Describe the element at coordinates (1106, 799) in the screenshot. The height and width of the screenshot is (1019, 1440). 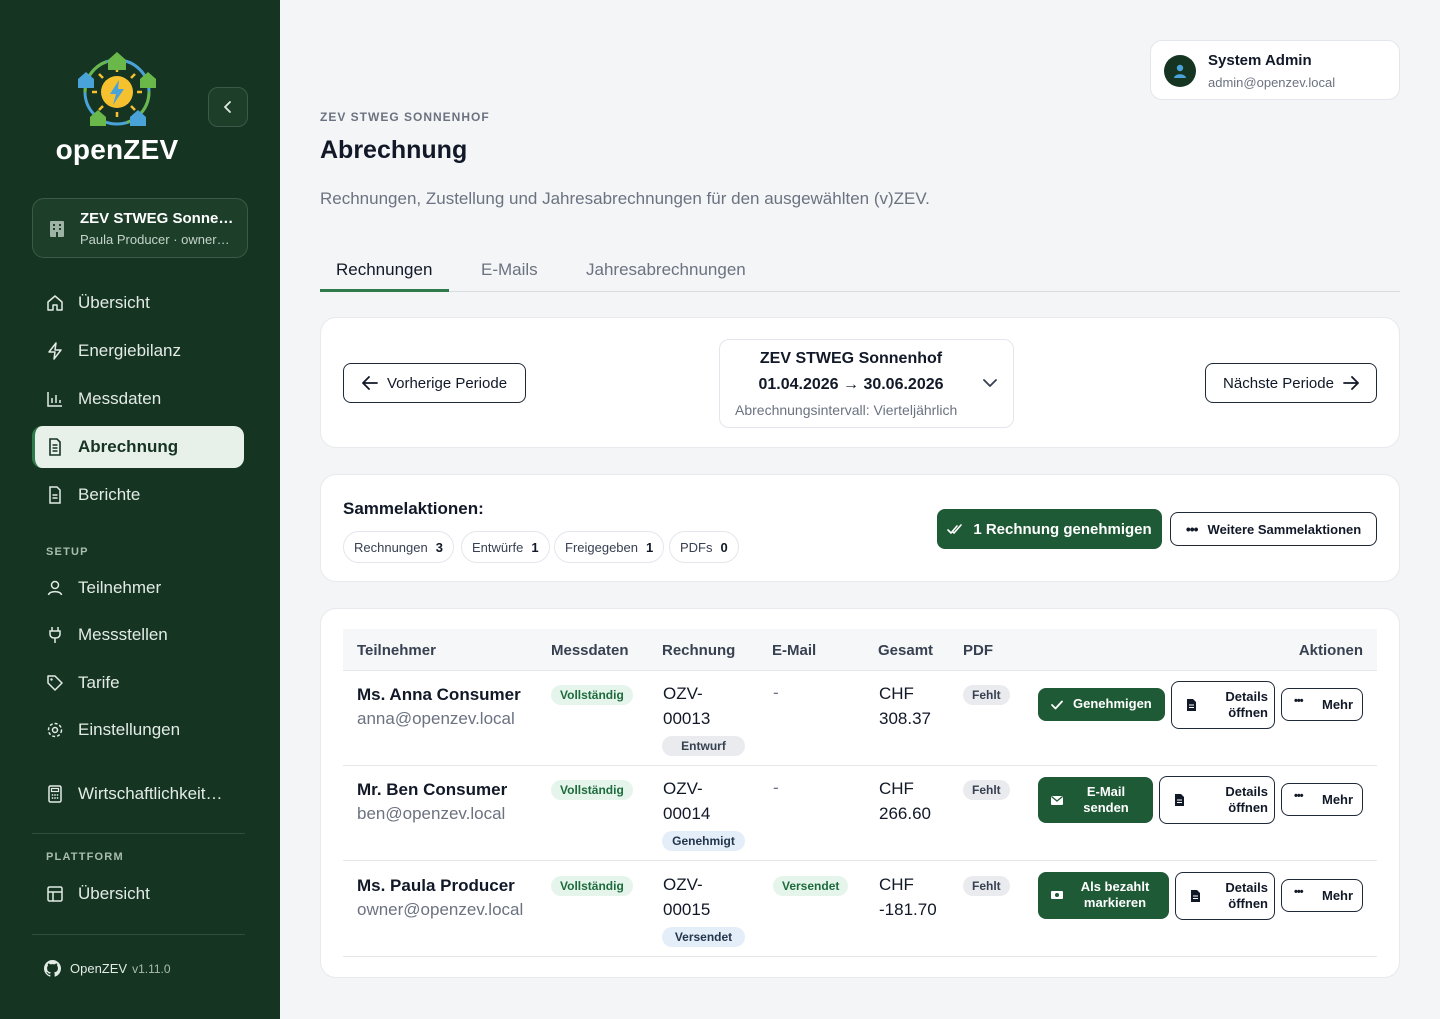
I see `send-email-label: E-Mail senden` at that location.